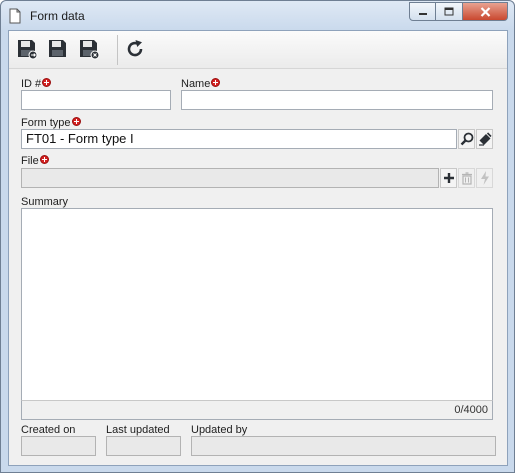 The image size is (515, 473). I want to click on lightning-icon, so click(484, 178).